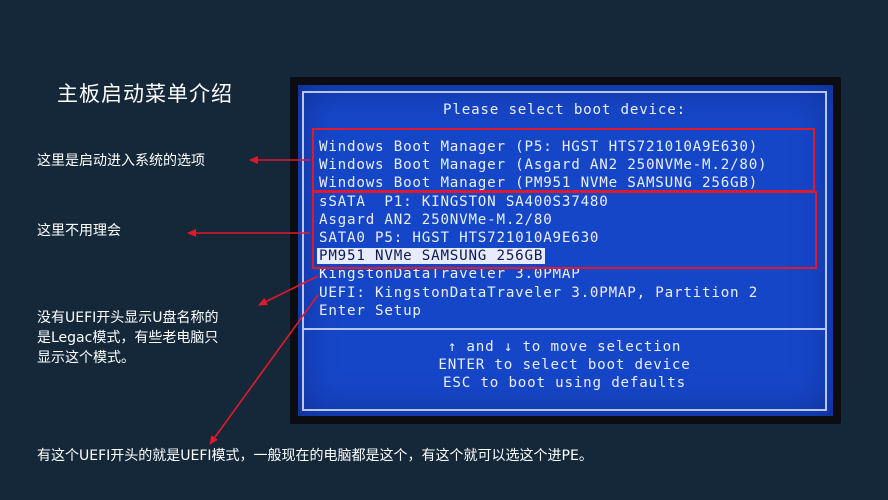 The height and width of the screenshot is (500, 888). I want to click on arrow-uefi, so click(264, 369).